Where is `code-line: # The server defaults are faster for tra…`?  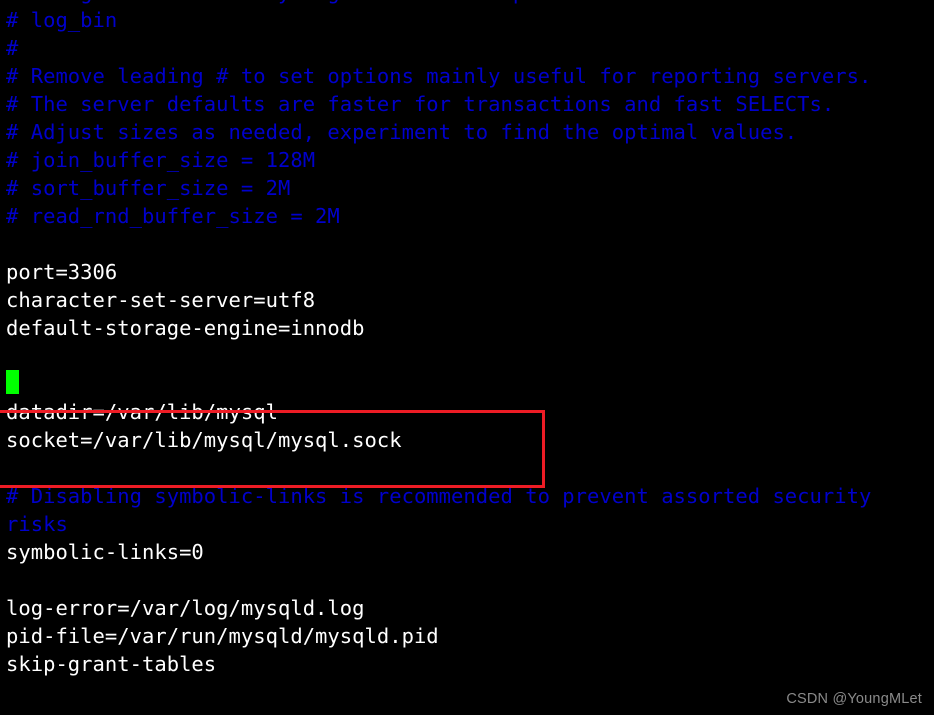
code-line: # The server defaults are faster for tra… is located at coordinates (420, 104).